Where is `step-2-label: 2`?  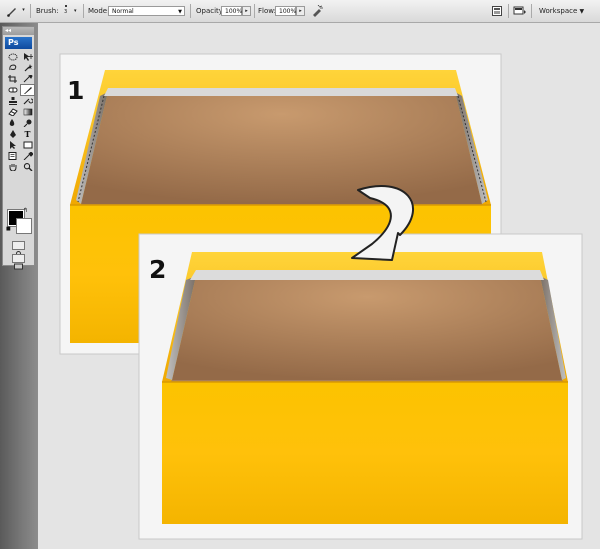 step-2-label: 2 is located at coordinates (158, 269).